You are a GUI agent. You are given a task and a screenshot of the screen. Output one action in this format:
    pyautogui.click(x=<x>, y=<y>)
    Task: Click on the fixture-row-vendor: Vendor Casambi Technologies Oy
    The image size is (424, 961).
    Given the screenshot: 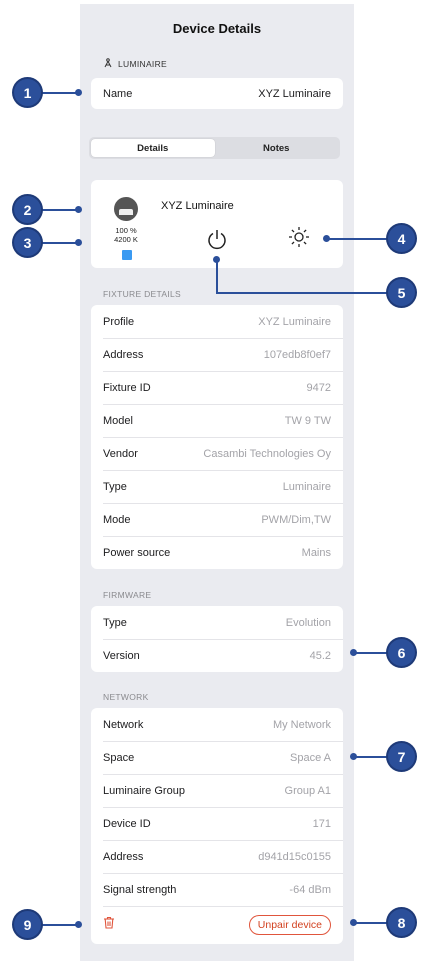 What is the action you would take?
    pyautogui.click(x=217, y=453)
    